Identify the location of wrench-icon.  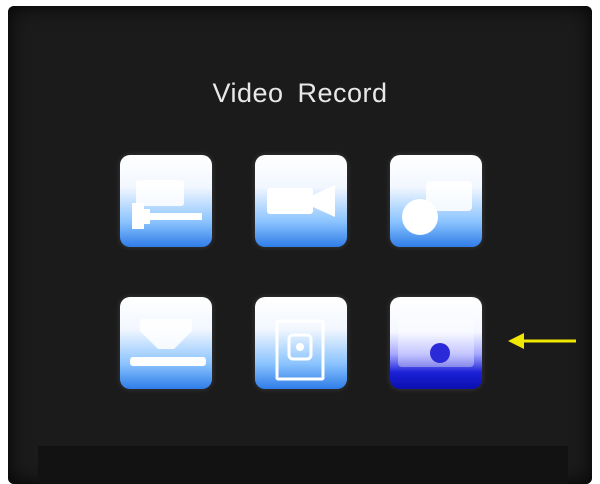
(167, 204).